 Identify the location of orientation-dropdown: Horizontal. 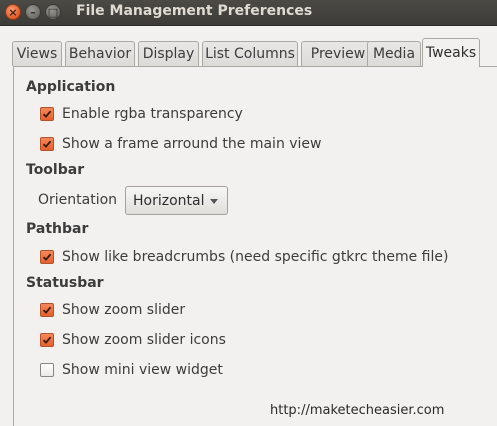
(176, 200).